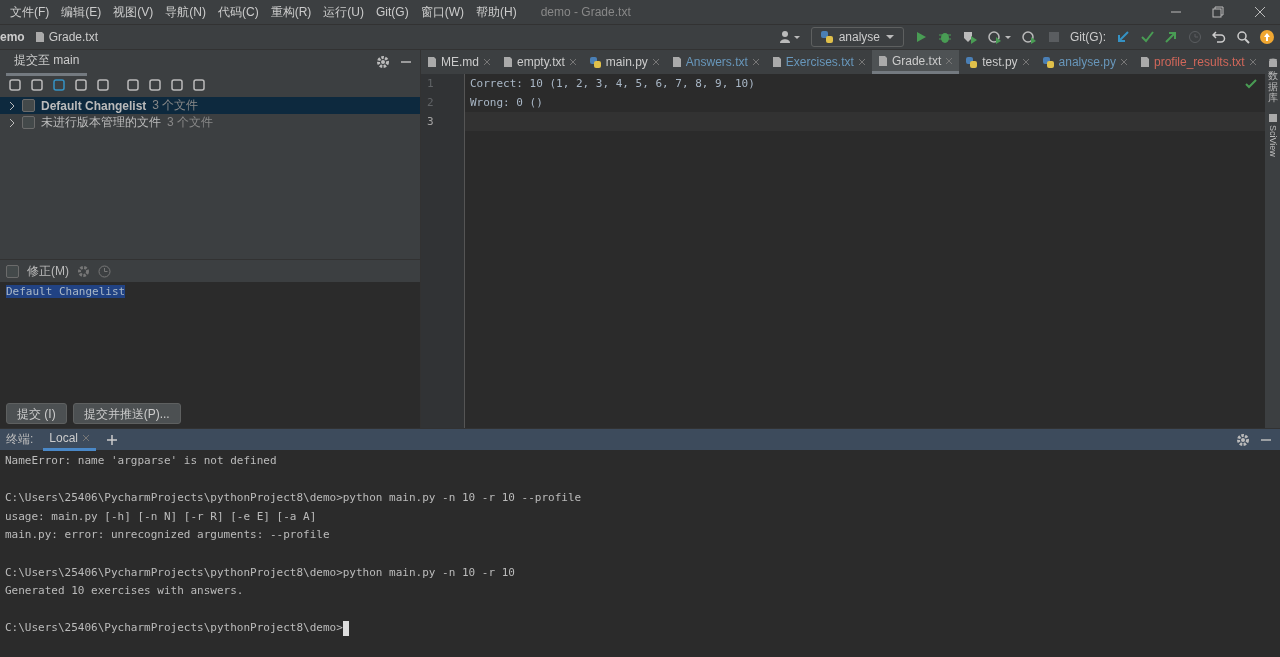 This screenshot has width=1280, height=657. I want to click on grid-icon, so click(1272, 118).